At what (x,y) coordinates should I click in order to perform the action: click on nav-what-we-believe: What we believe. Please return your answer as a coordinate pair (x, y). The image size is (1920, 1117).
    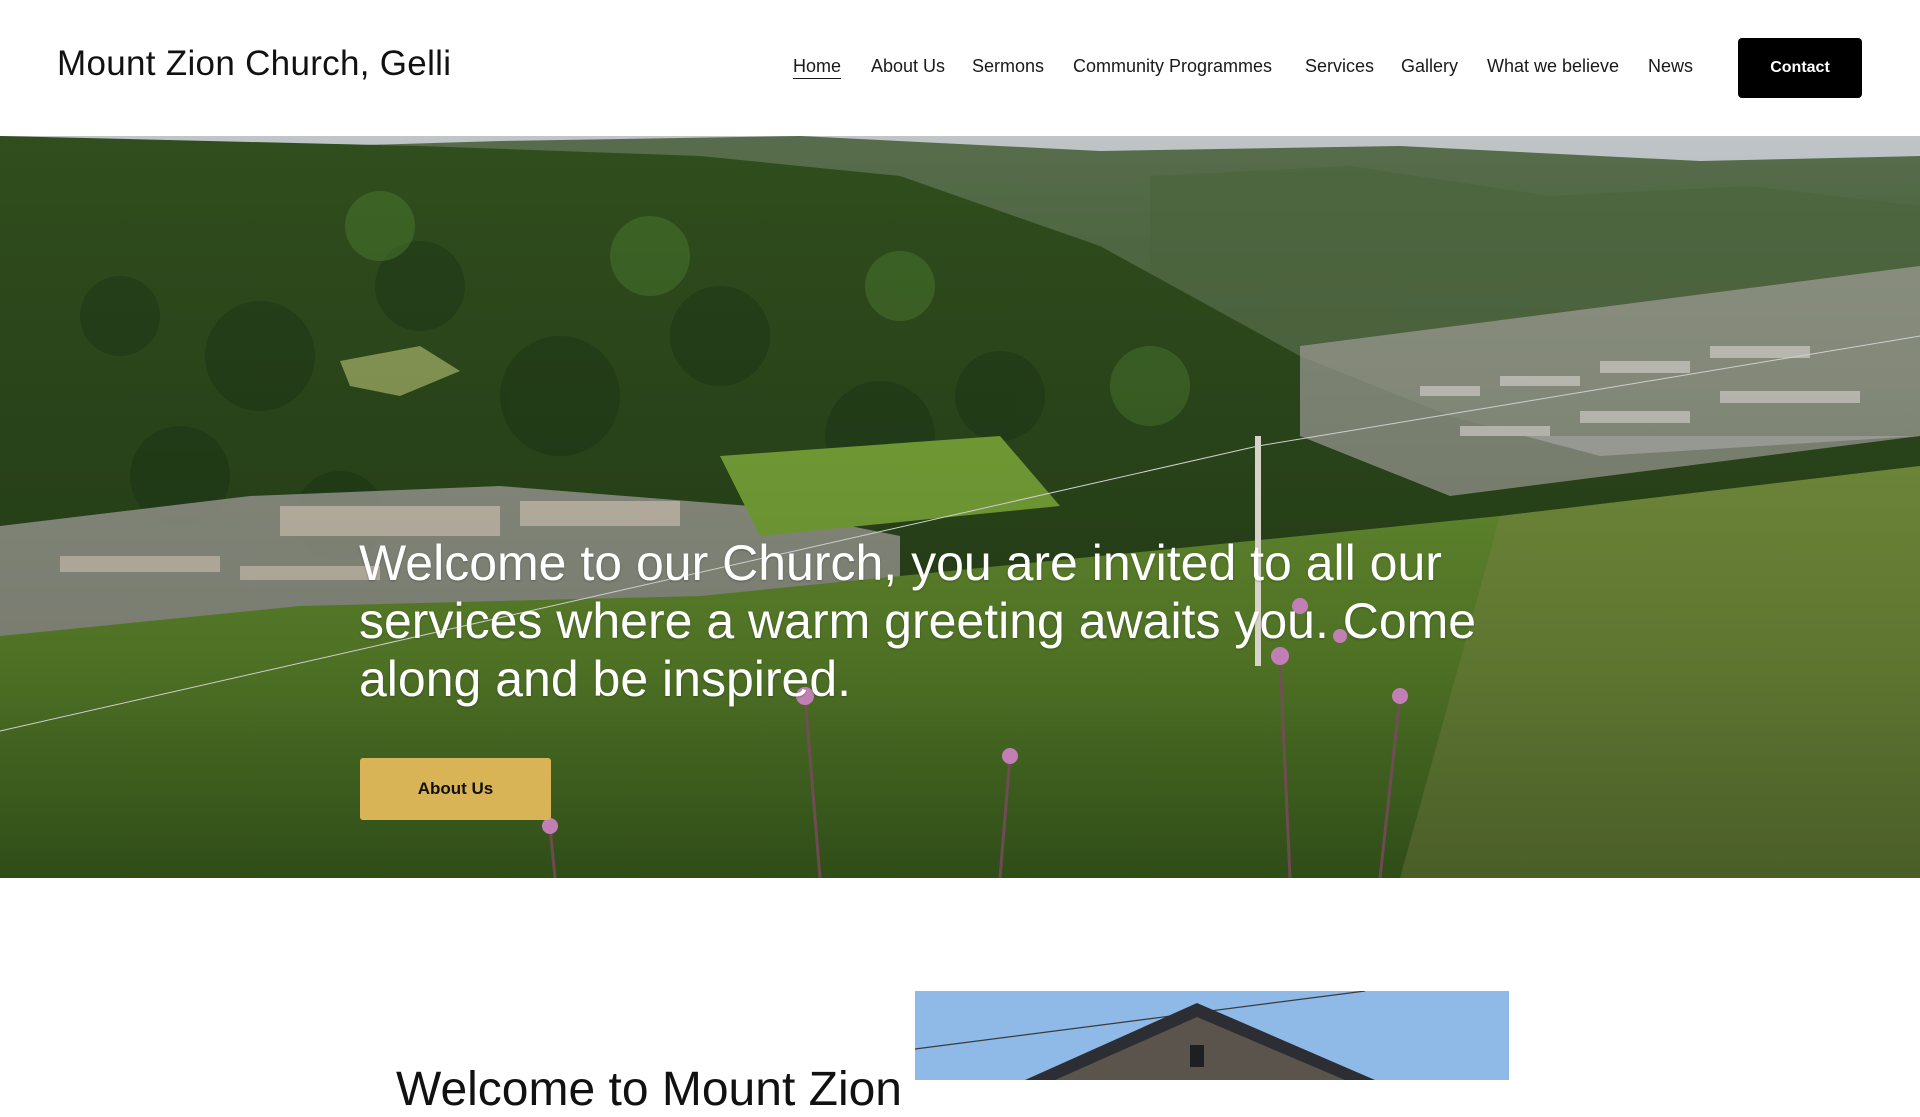
    Looking at the image, I should click on (1553, 66).